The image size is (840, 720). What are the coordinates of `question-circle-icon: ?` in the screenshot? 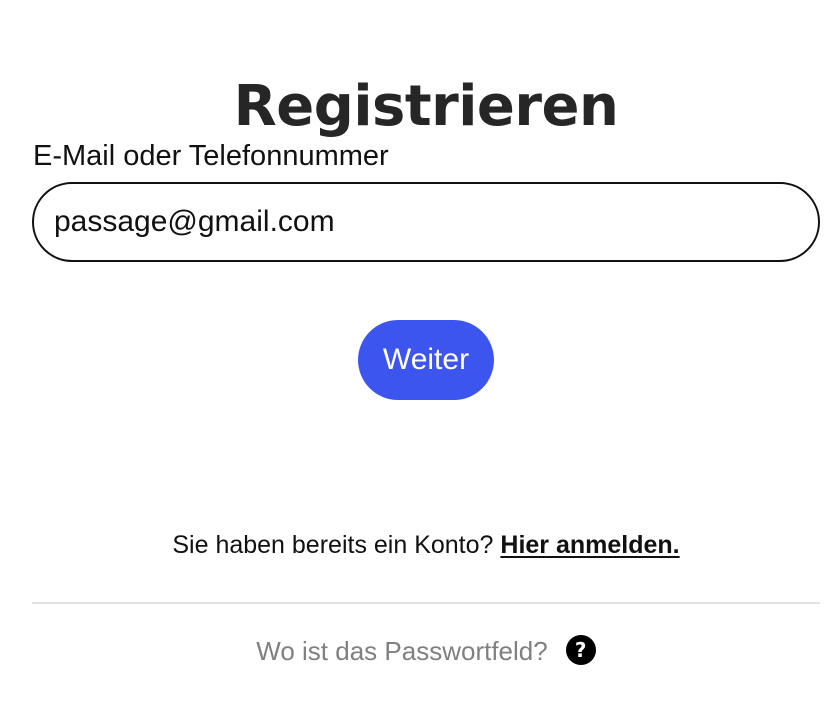 It's located at (580, 650).